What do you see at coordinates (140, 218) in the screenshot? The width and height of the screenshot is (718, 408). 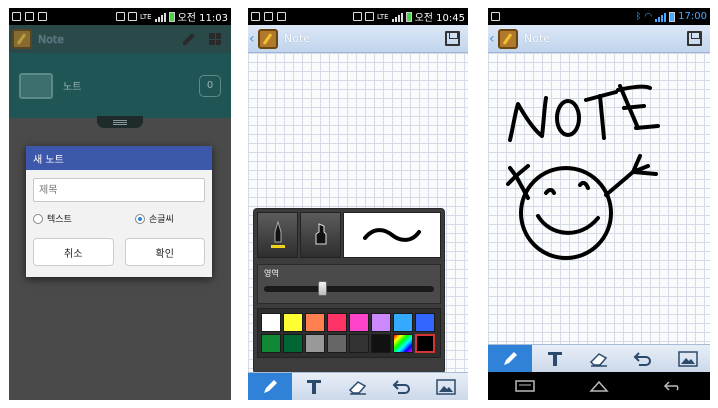 I see `radio-button-selected` at bounding box center [140, 218].